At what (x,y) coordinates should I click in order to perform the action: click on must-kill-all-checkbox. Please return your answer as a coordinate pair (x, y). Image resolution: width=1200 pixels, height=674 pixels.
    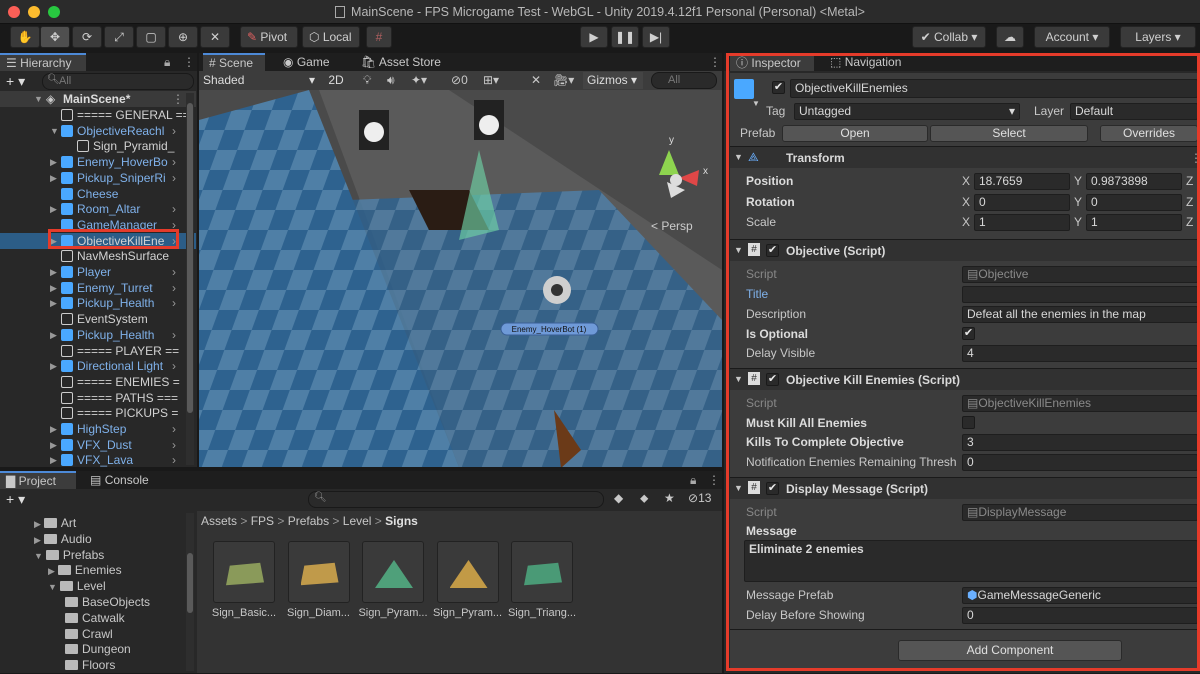
    Looking at the image, I should click on (968, 422).